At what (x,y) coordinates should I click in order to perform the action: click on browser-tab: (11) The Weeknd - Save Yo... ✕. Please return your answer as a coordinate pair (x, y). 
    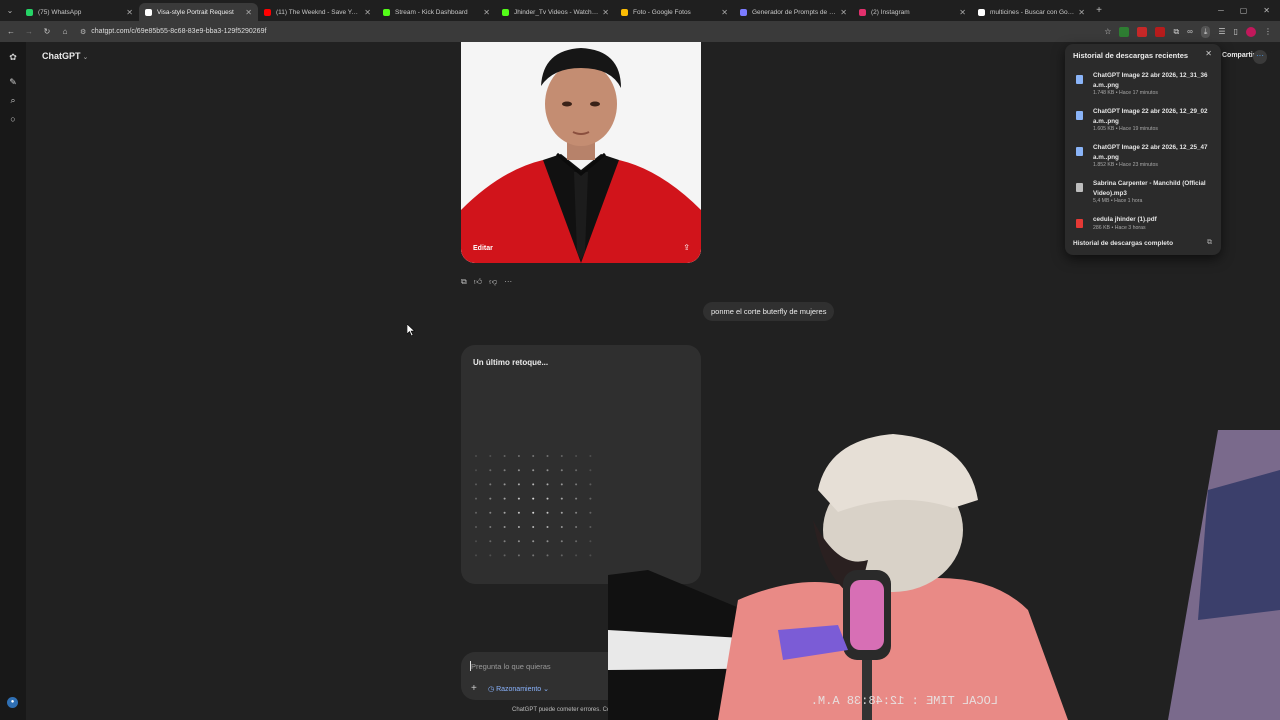
    Looking at the image, I should click on (317, 12).